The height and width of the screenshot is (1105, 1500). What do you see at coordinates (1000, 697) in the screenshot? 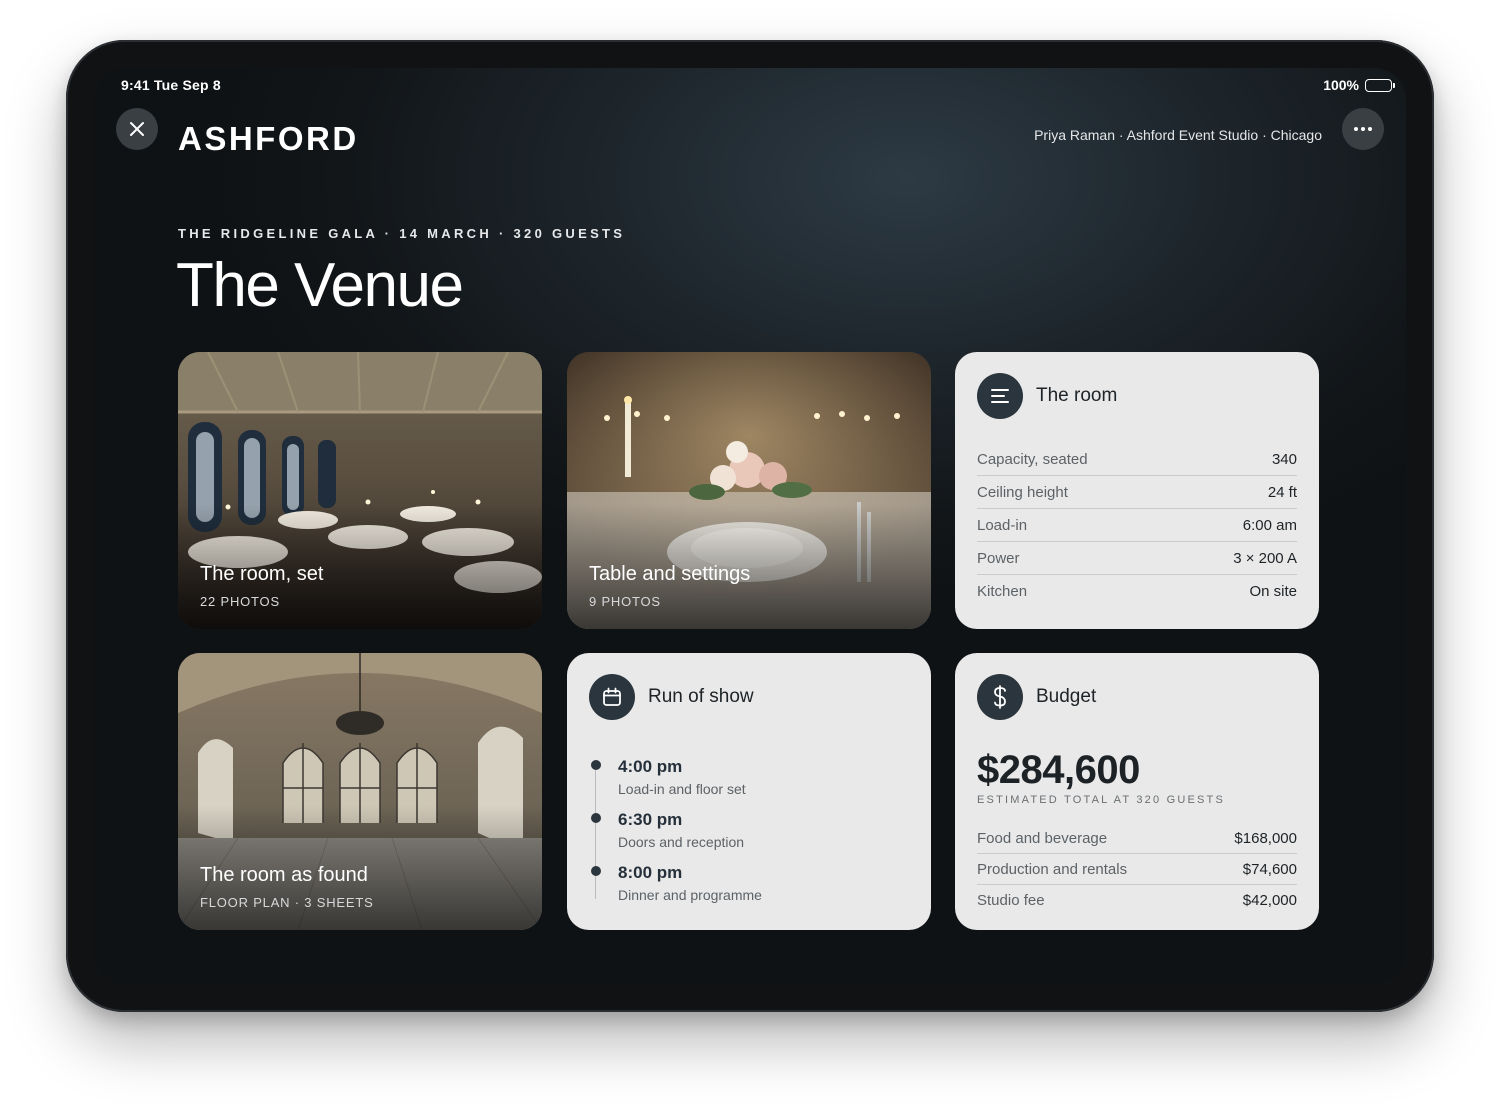
I see `dollar-icon` at bounding box center [1000, 697].